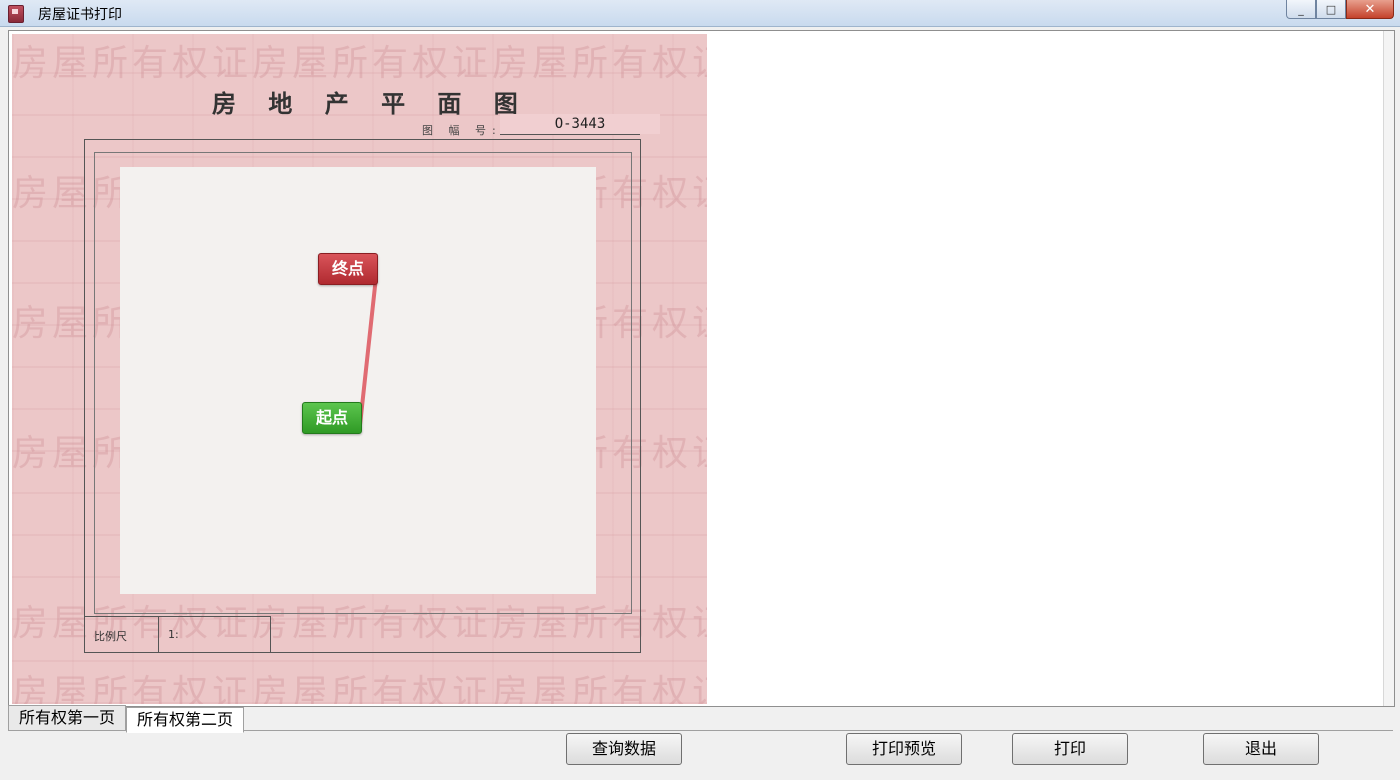 This screenshot has width=1400, height=780. I want to click on scale-value: 1:, so click(173, 634).